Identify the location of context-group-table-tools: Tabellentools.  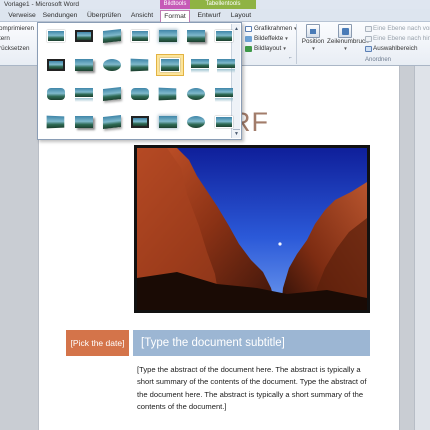
(223, 4).